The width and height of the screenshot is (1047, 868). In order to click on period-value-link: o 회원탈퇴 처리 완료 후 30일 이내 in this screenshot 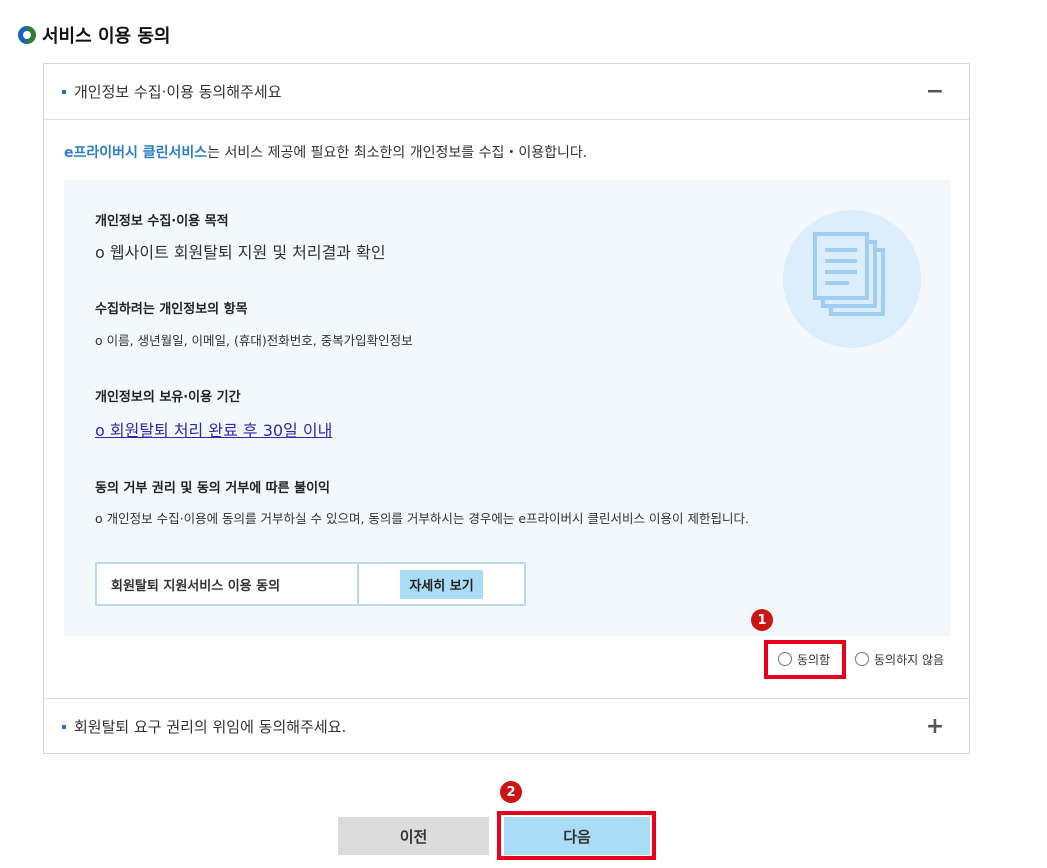, I will do `click(213, 429)`.